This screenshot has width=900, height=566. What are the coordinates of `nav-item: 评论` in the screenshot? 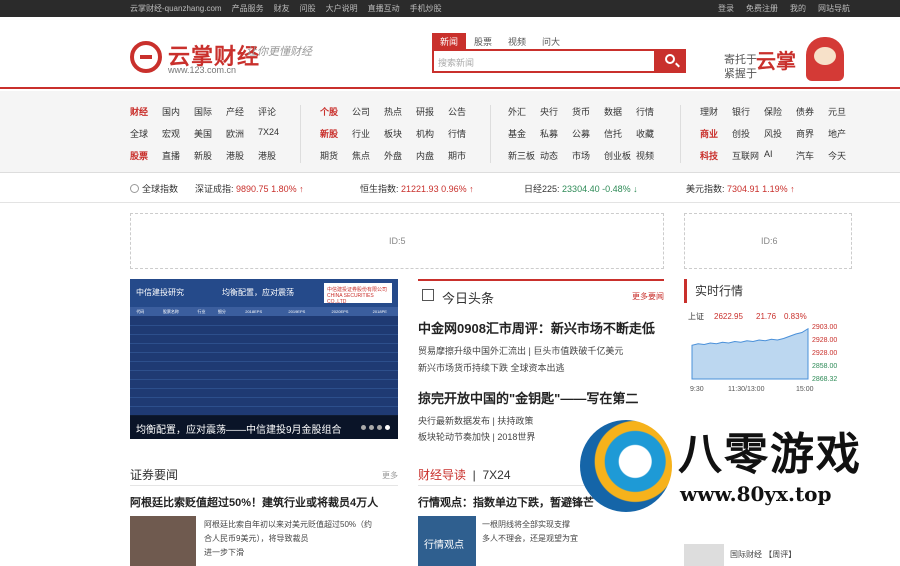 It's located at (272, 111).